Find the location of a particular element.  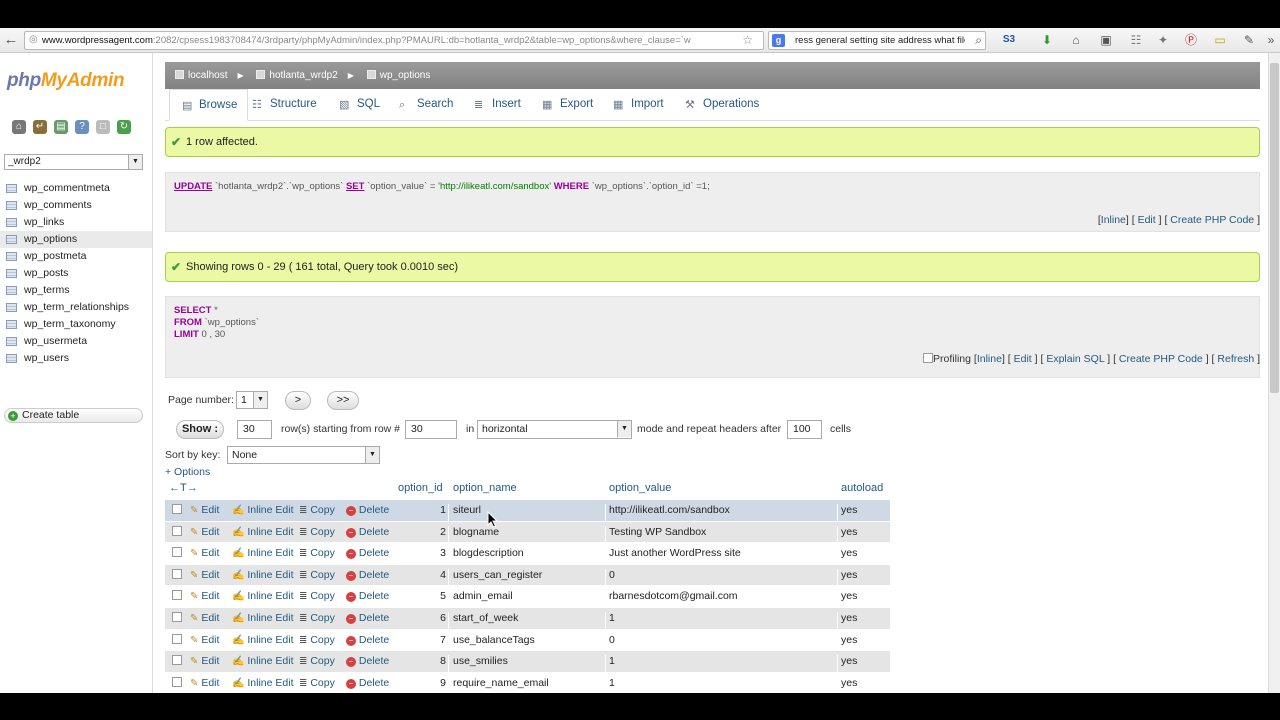

database-select: _wrdp2 ▼ is located at coordinates (73, 162).